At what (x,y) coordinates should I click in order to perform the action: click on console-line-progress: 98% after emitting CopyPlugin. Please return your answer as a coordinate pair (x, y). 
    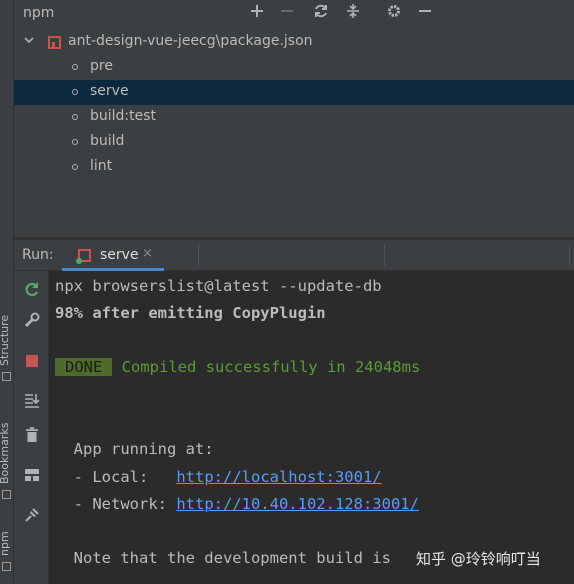
    Looking at the image, I should click on (190, 313).